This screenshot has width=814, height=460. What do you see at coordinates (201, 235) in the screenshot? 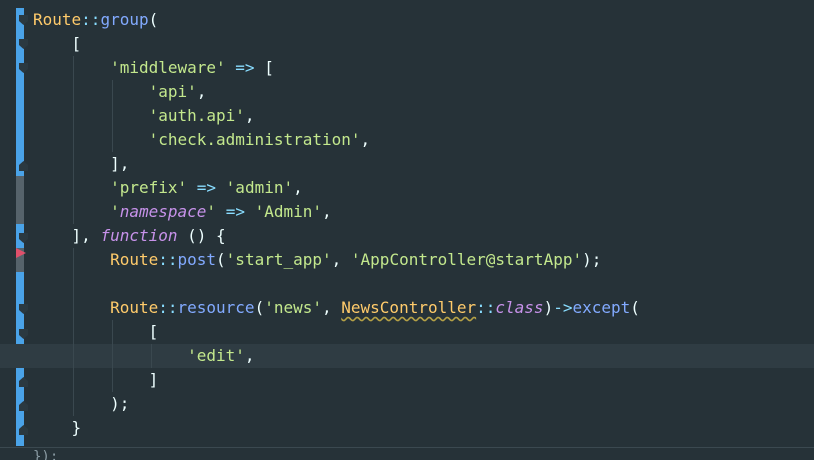
I see `code-token: () {` at bounding box center [201, 235].